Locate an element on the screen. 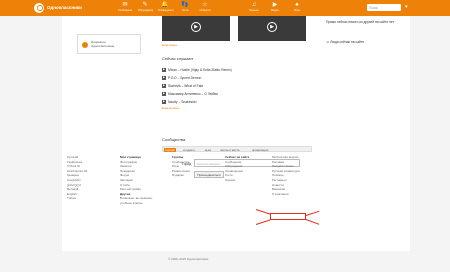 Image resolution: width=450 pixels, height=272 pixels. footprints-icon: 👣 is located at coordinates (185, 5).